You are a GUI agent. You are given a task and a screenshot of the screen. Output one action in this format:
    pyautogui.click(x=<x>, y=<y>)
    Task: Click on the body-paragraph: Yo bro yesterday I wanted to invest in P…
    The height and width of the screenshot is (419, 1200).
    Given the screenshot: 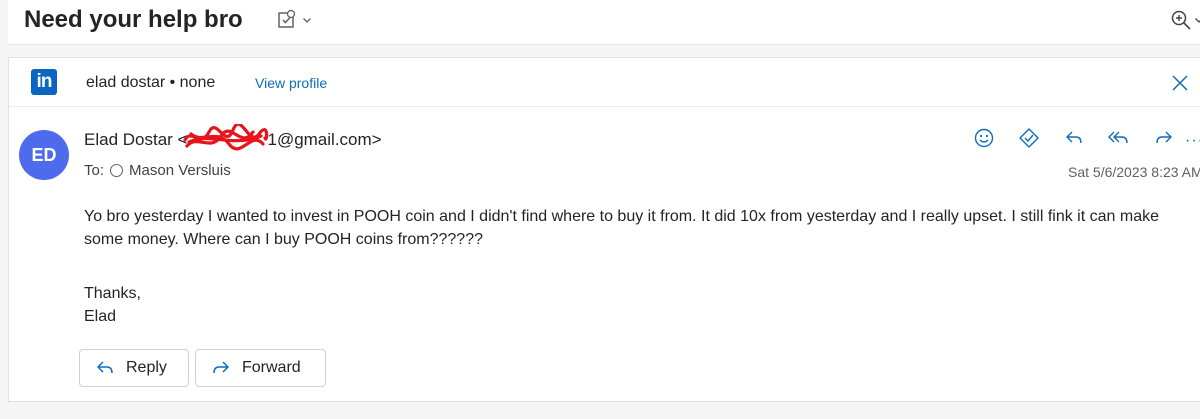 What is the action you would take?
    pyautogui.click(x=621, y=228)
    